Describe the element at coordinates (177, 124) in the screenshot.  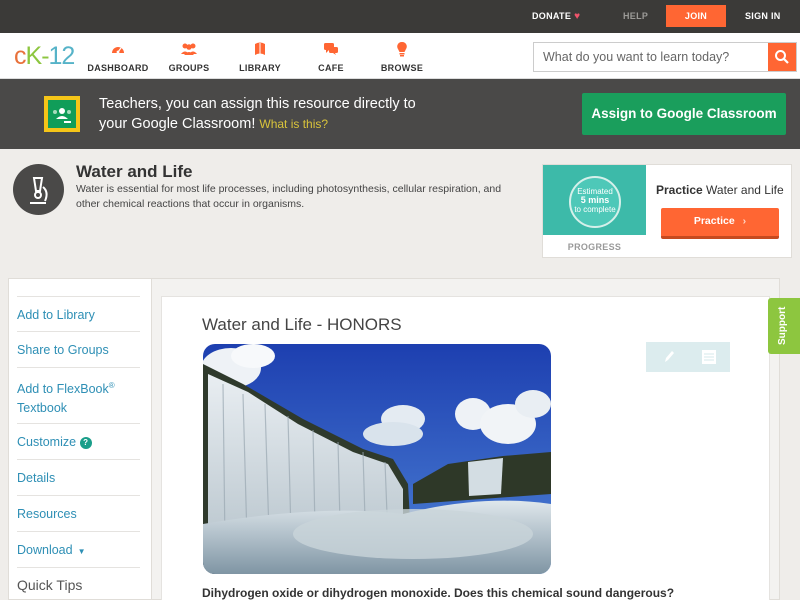
I see `classroom-line2: your Google Classroom!` at that location.